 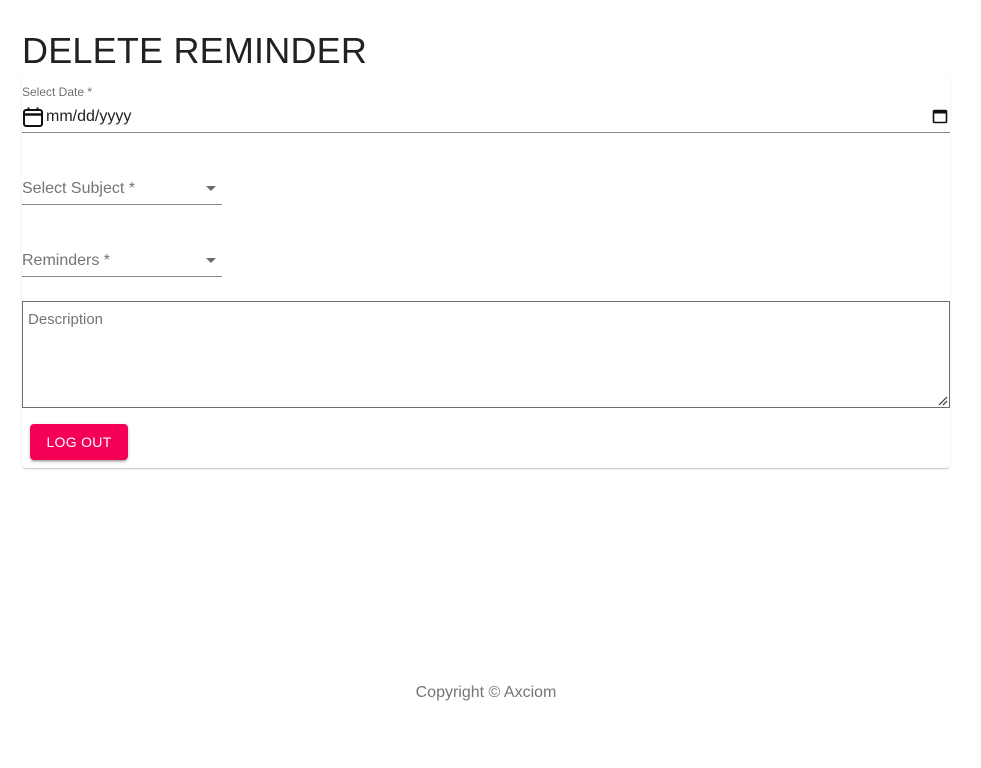 I want to click on calendar-icon, so click(x=33, y=117).